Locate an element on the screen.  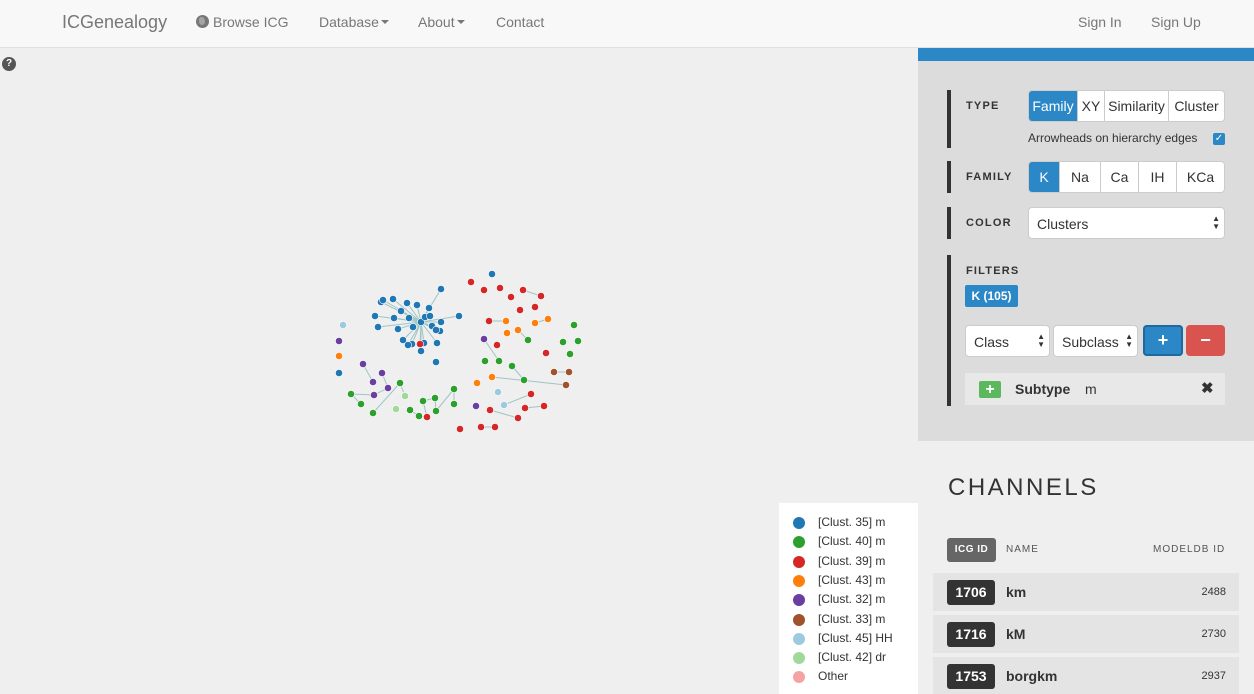
filter-badge: K (105) is located at coordinates (991, 296).